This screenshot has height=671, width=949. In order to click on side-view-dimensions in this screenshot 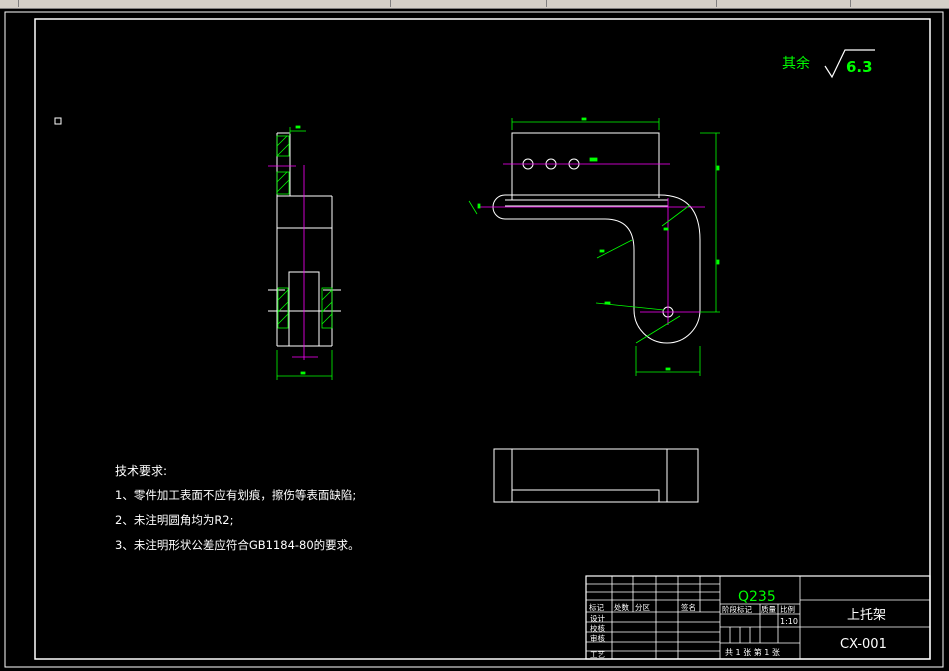, I will do `click(304, 252)`.